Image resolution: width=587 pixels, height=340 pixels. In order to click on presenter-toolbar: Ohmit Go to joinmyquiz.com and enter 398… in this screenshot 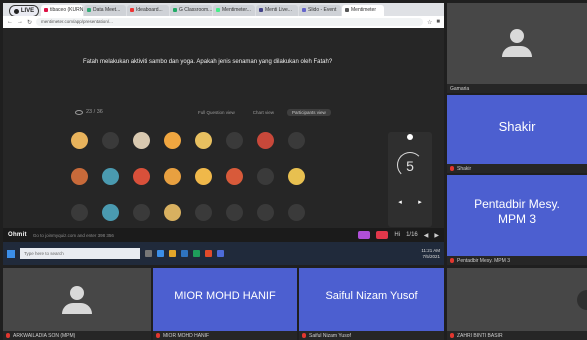, I will do `click(223, 235)`.